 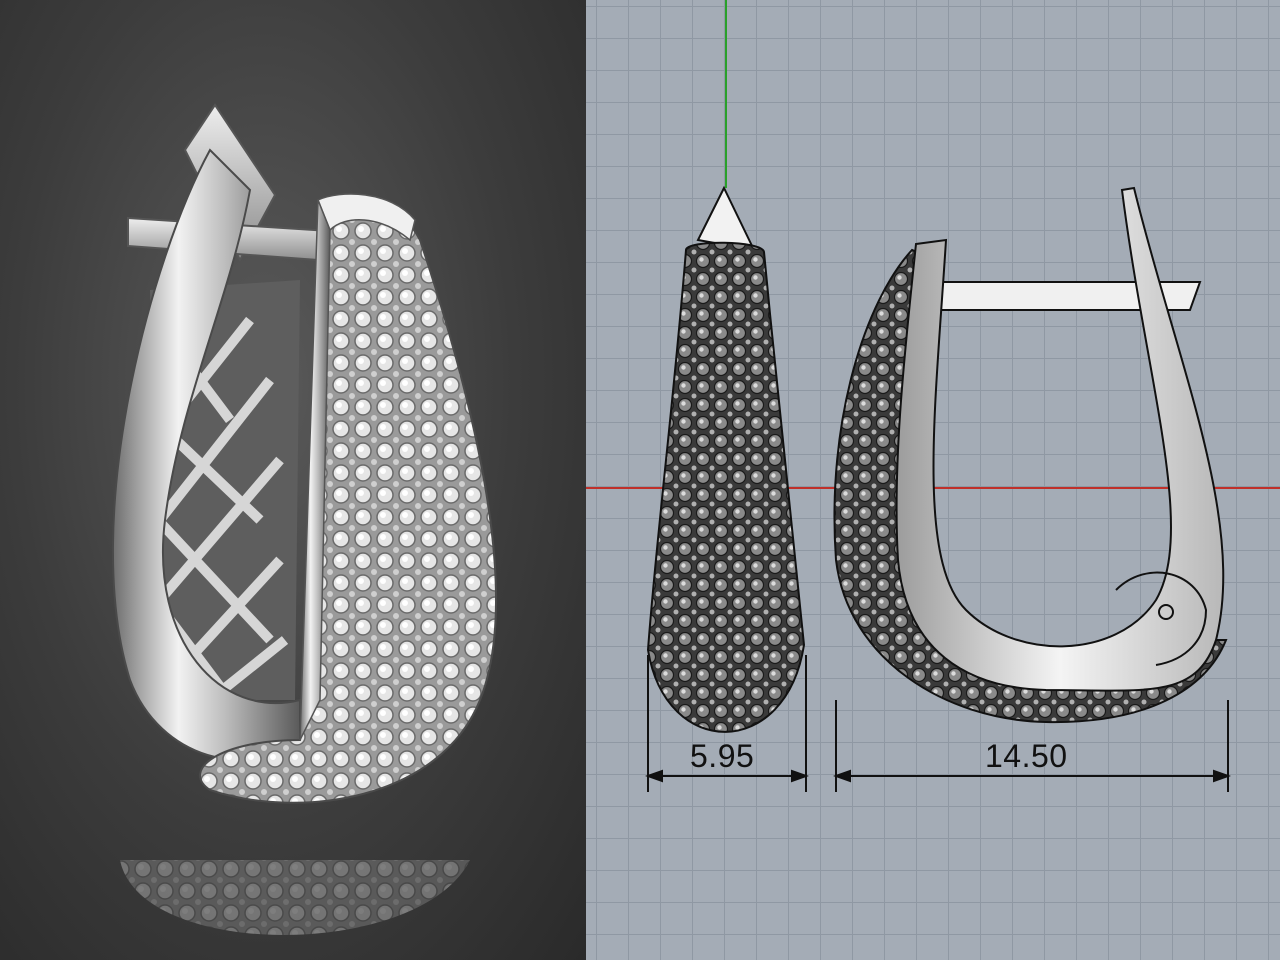 I want to click on dimension-label-front-width: 5.95, so click(x=722, y=756).